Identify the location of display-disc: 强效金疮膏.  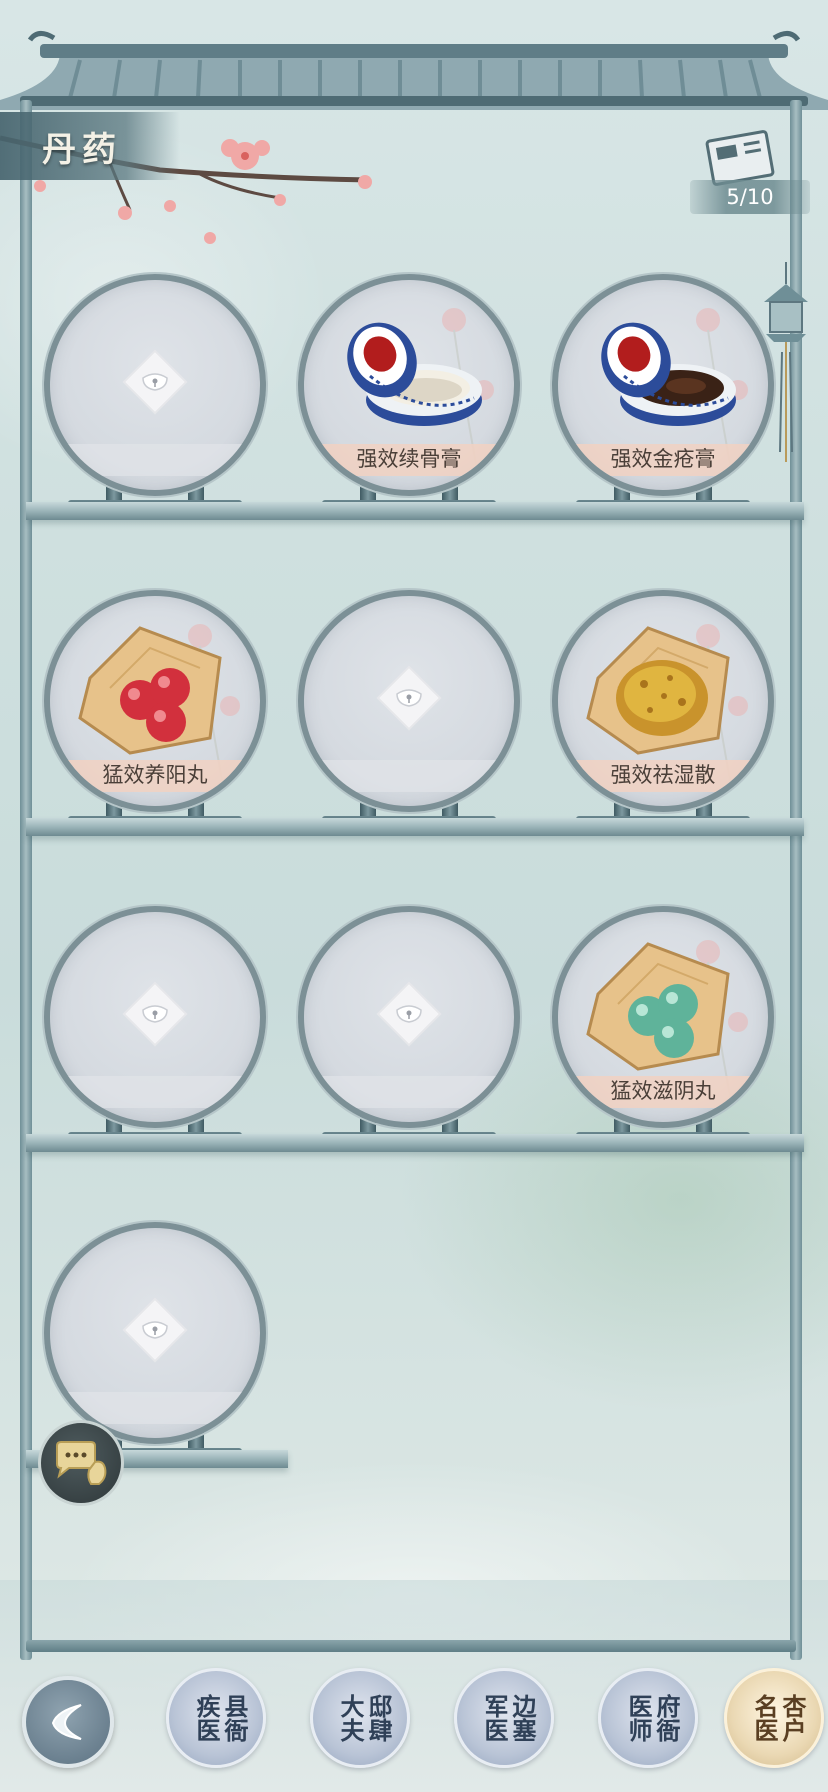
(663, 385).